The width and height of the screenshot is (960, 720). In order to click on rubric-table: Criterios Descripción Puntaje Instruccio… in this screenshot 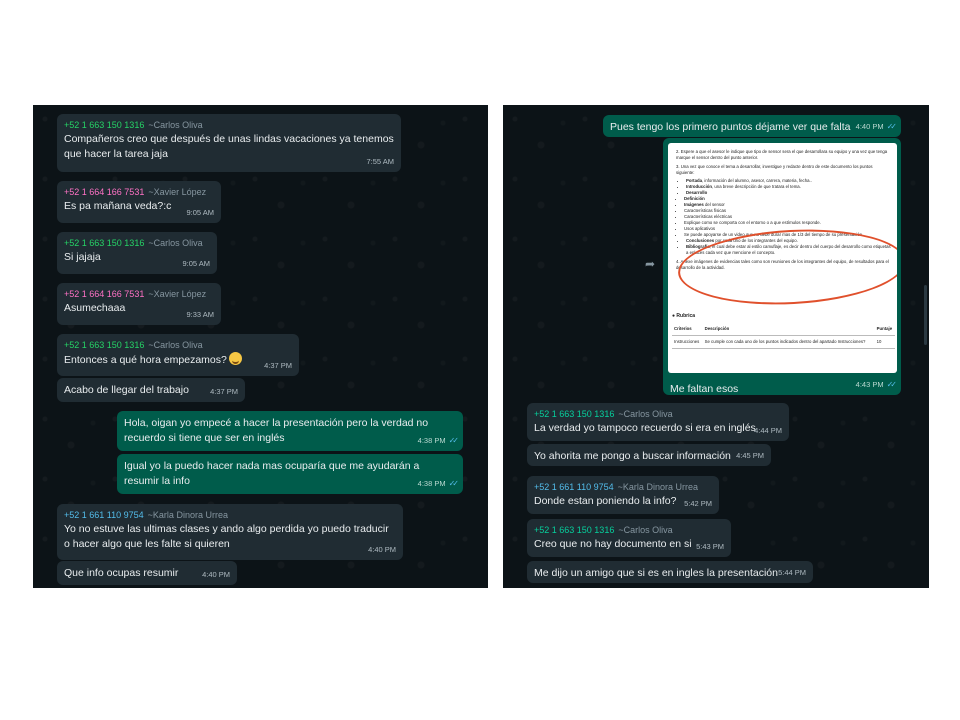, I will do `click(783, 336)`.